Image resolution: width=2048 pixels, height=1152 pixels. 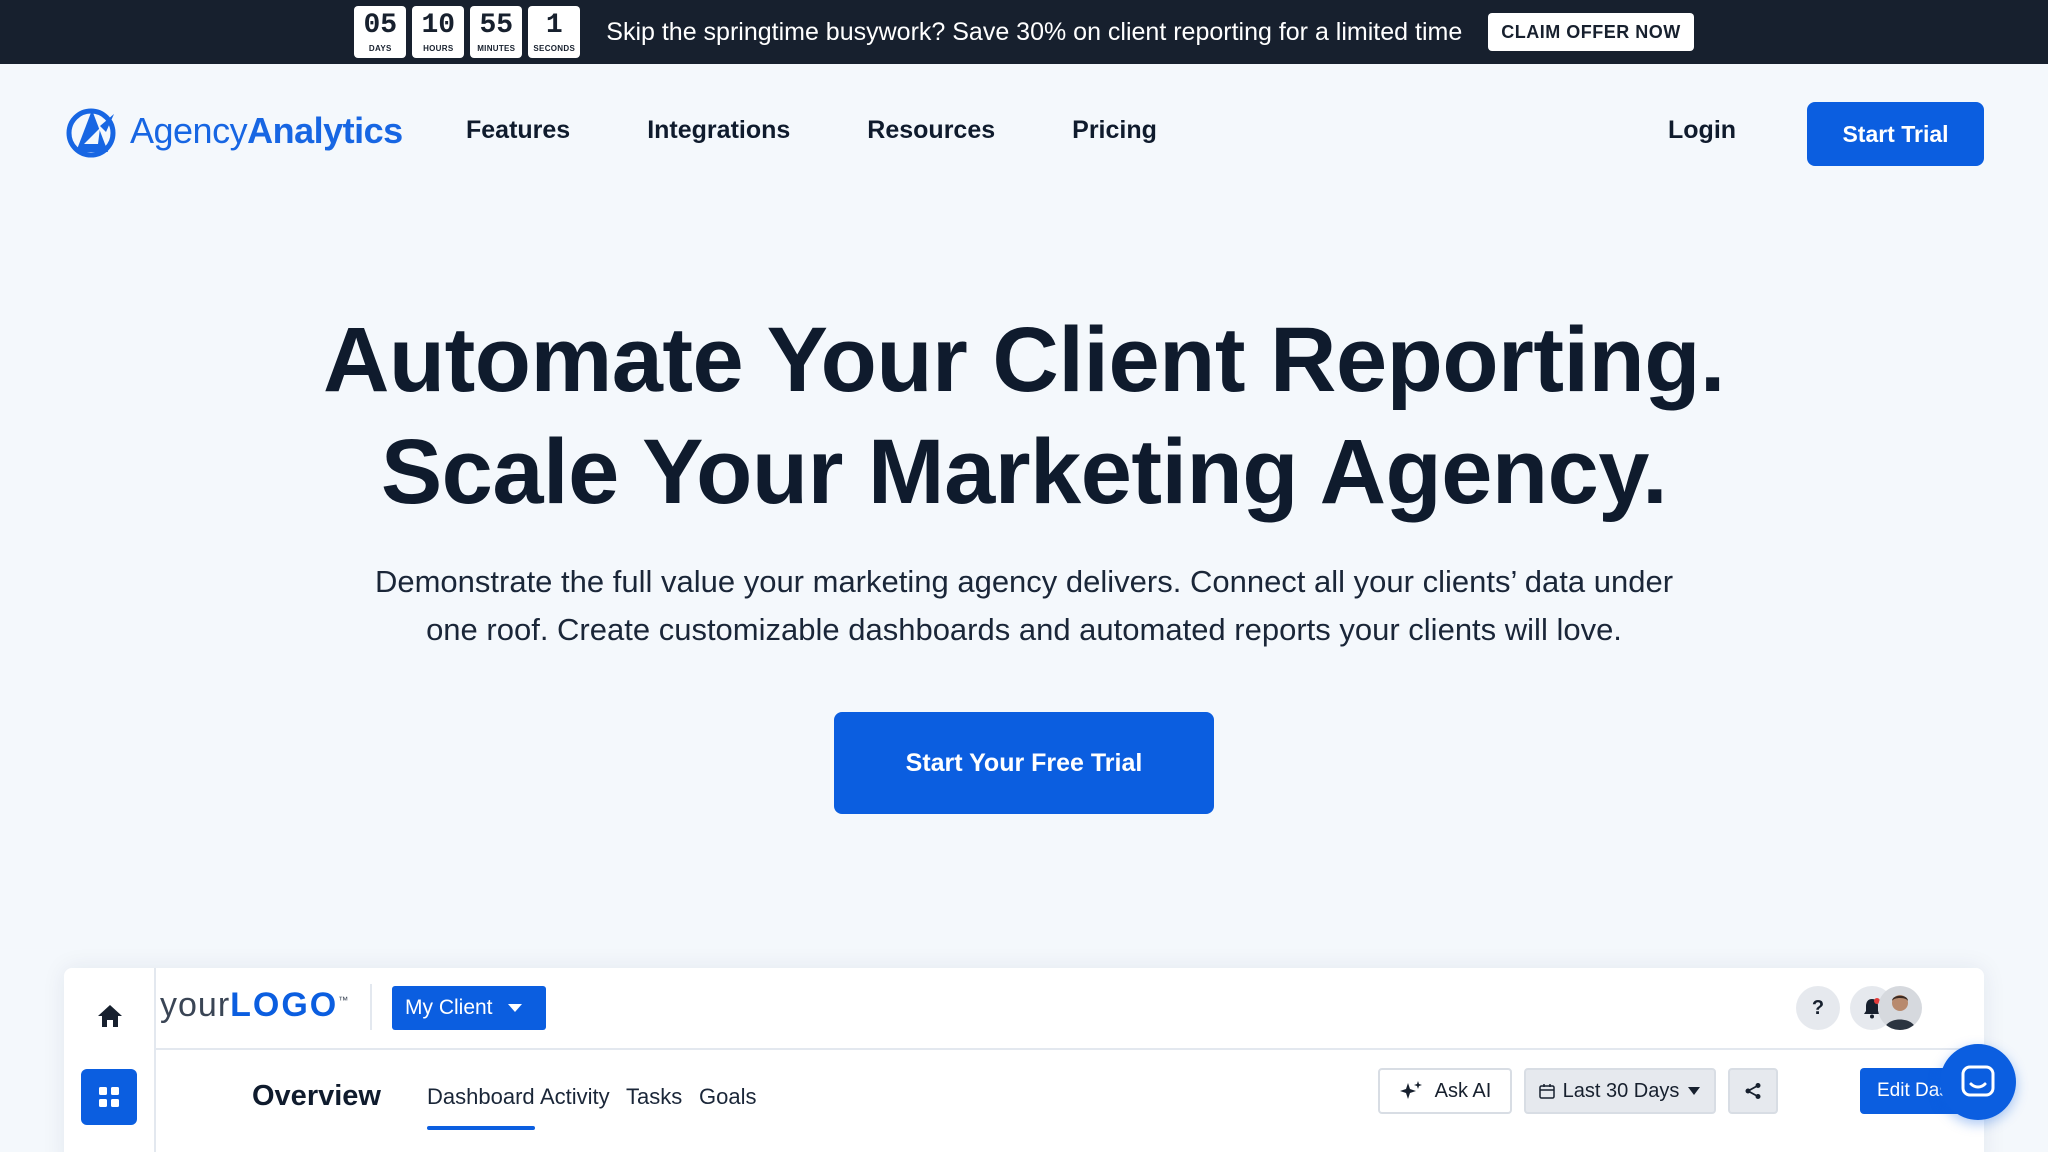 I want to click on ask-ai-label: Ask AI, so click(x=1463, y=1090).